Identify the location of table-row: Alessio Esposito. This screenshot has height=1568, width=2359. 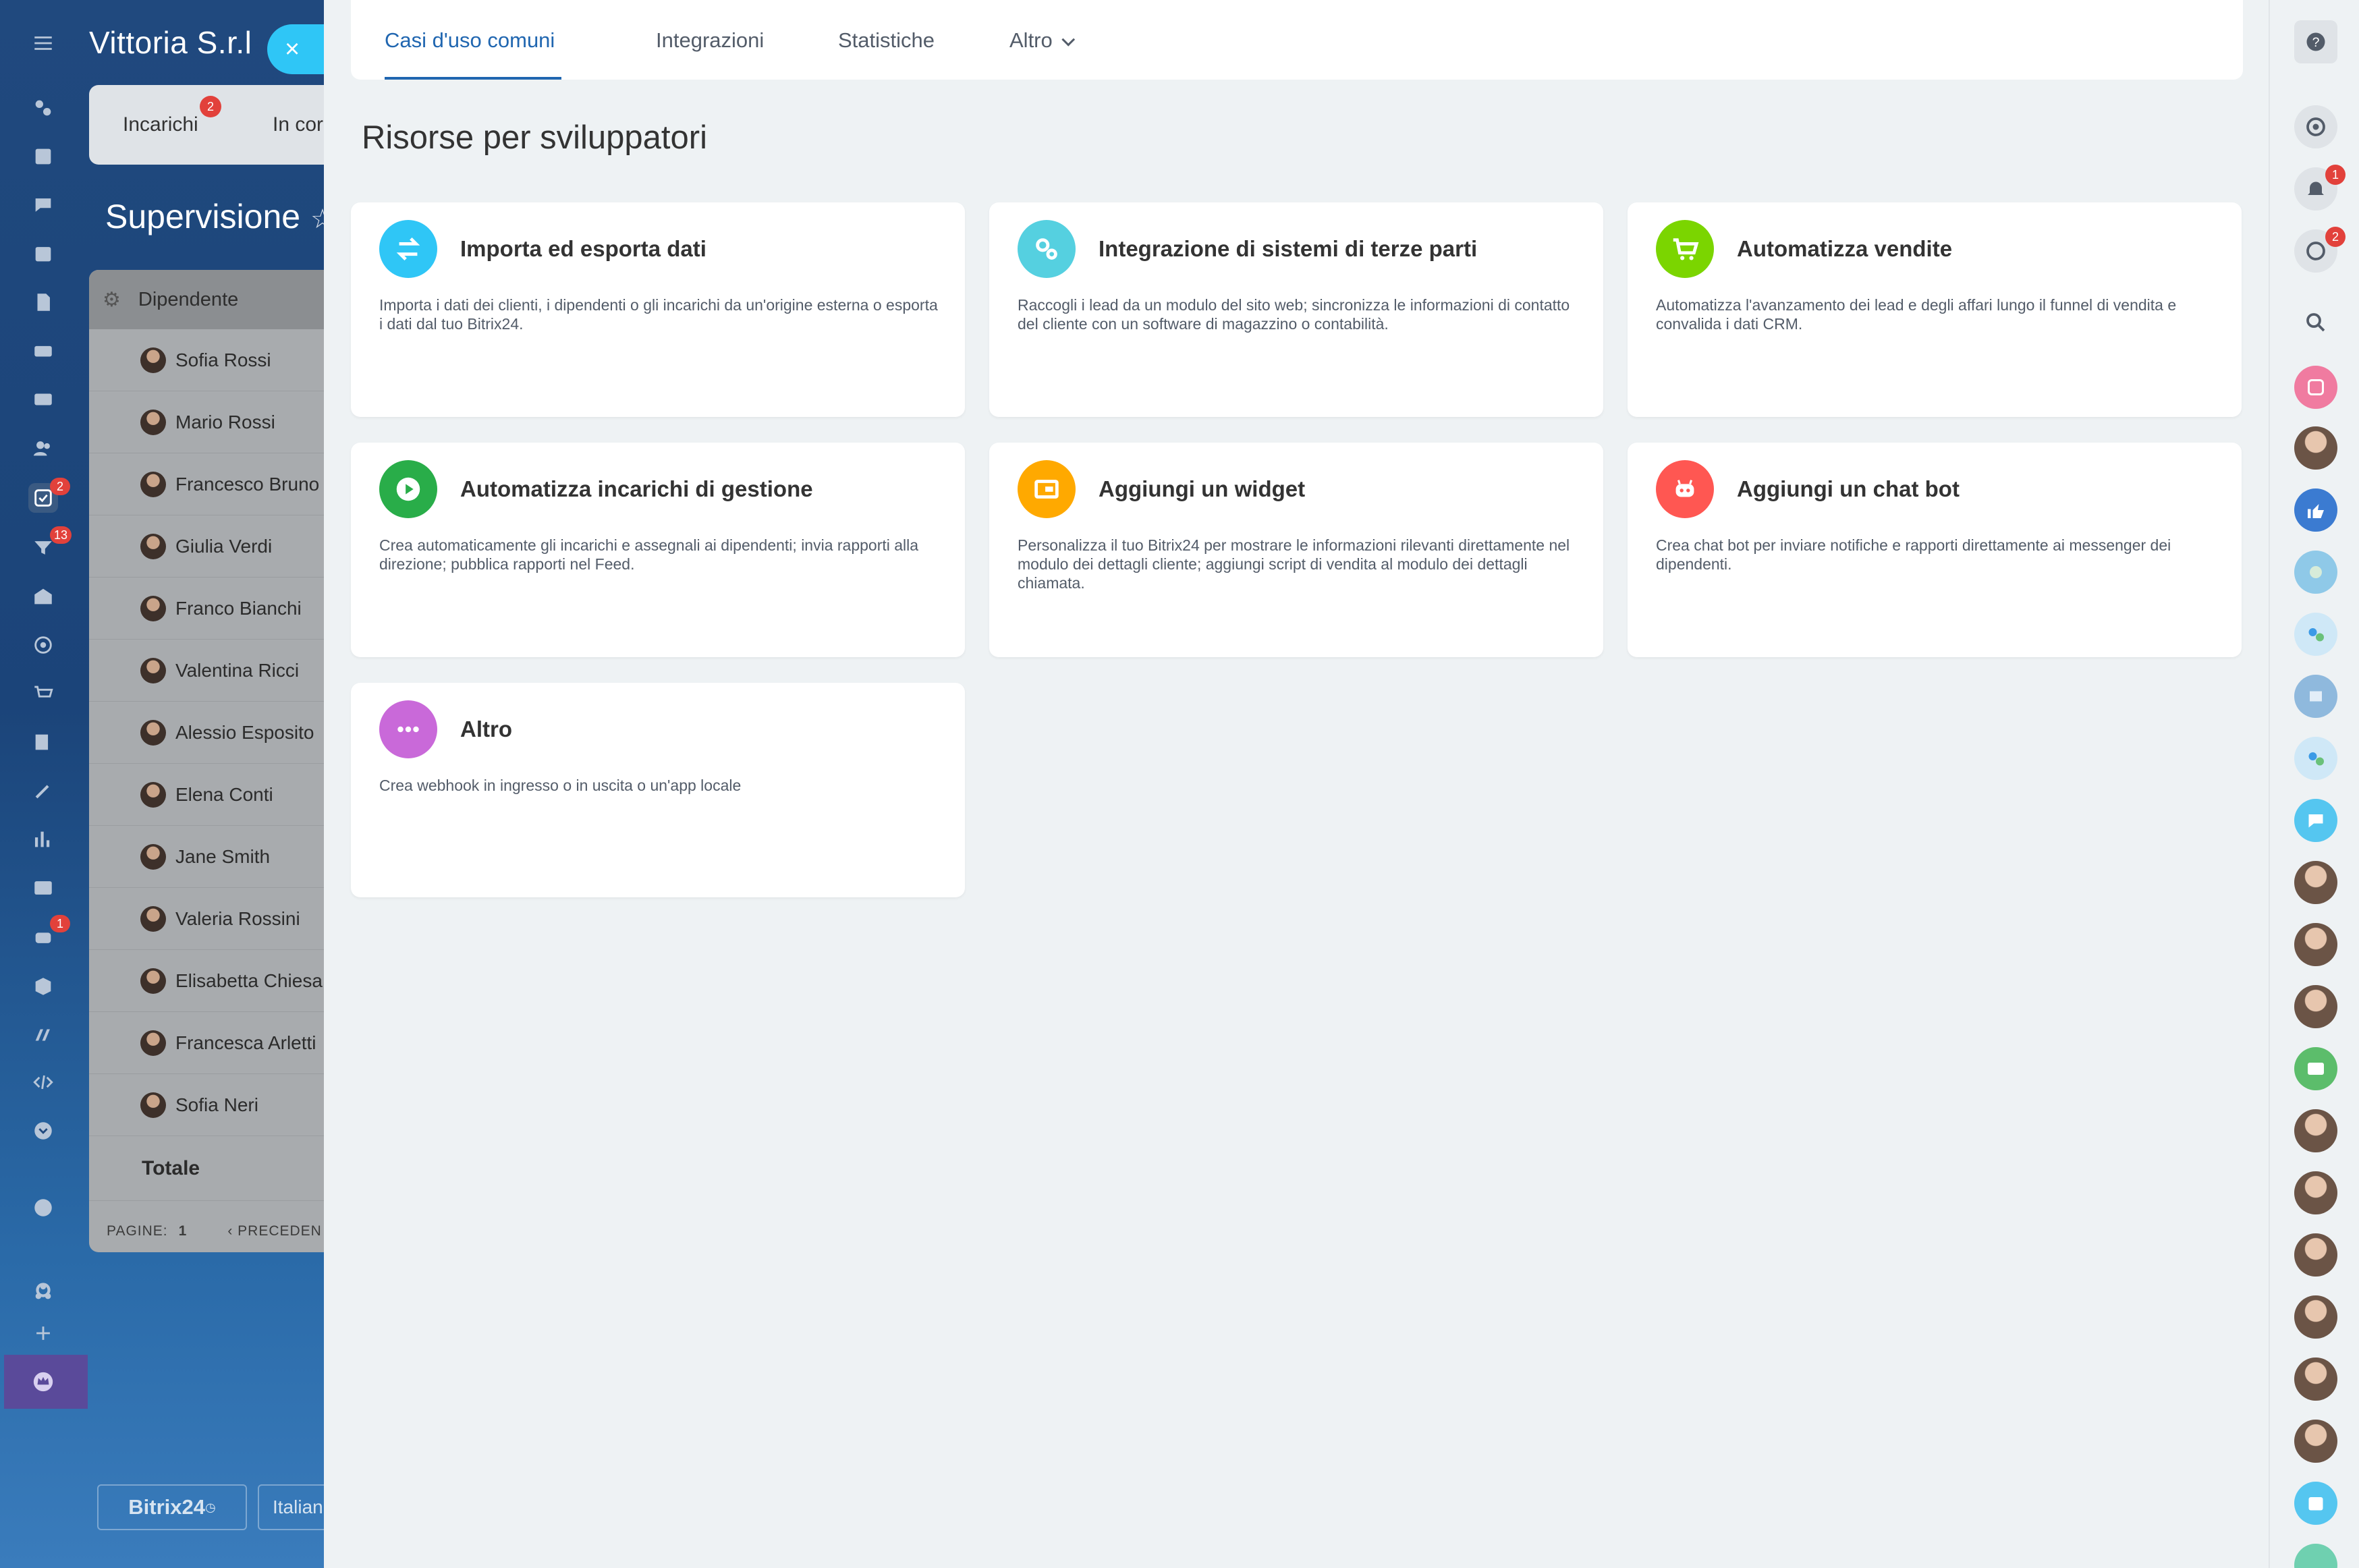
(211, 733).